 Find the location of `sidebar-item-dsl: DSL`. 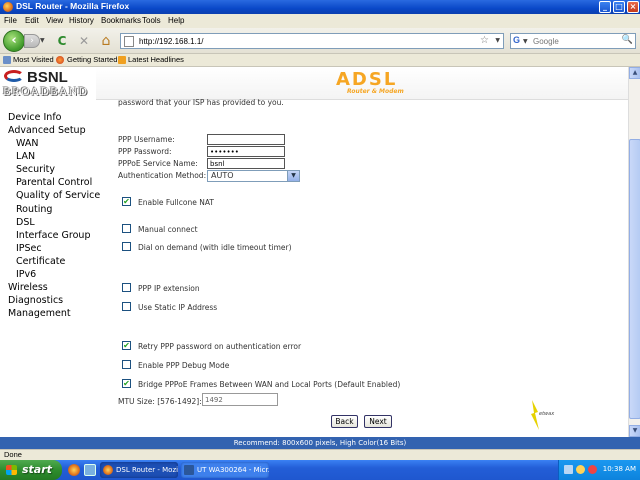

sidebar-item-dsl: DSL is located at coordinates (25, 222).